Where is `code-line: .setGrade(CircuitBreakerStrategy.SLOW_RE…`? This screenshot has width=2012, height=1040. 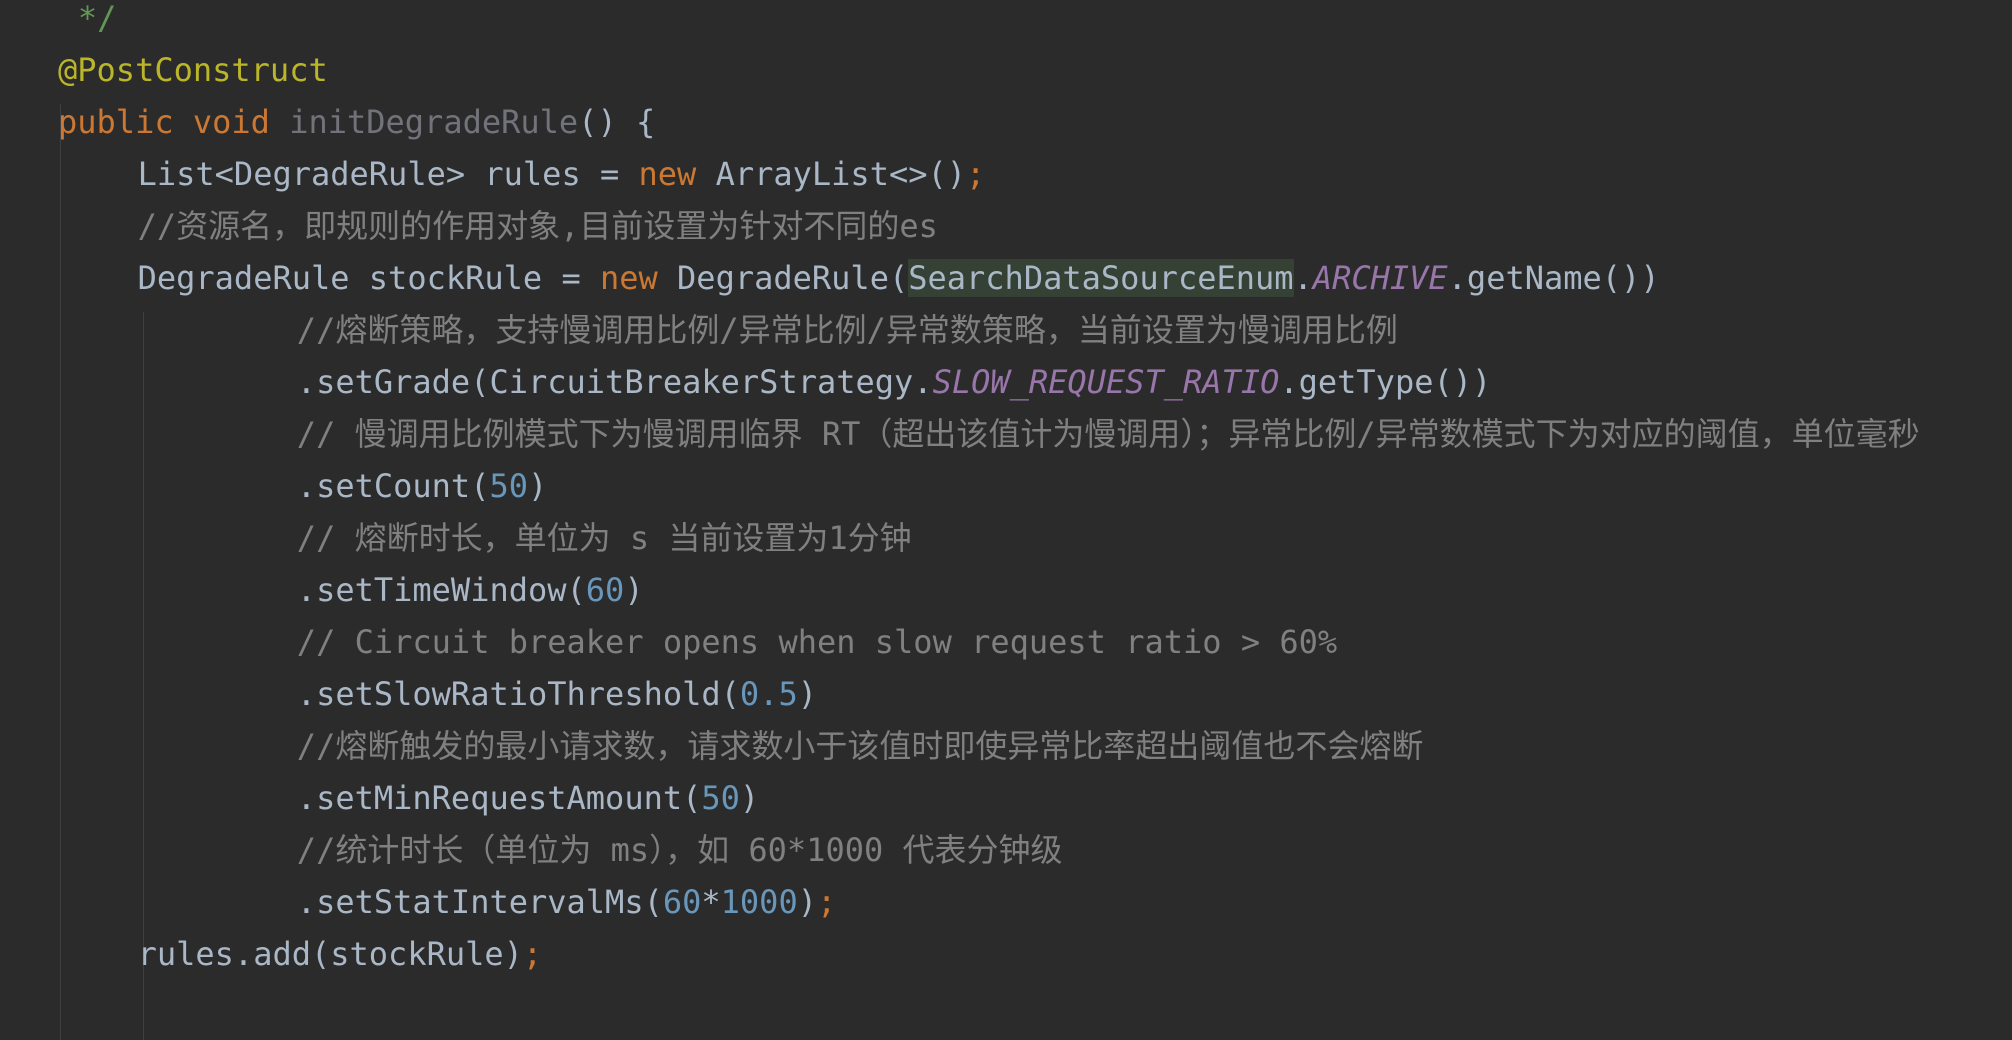 code-line: .setGrade(CircuitBreakerStrategy.SLOW_RE… is located at coordinates (894, 382).